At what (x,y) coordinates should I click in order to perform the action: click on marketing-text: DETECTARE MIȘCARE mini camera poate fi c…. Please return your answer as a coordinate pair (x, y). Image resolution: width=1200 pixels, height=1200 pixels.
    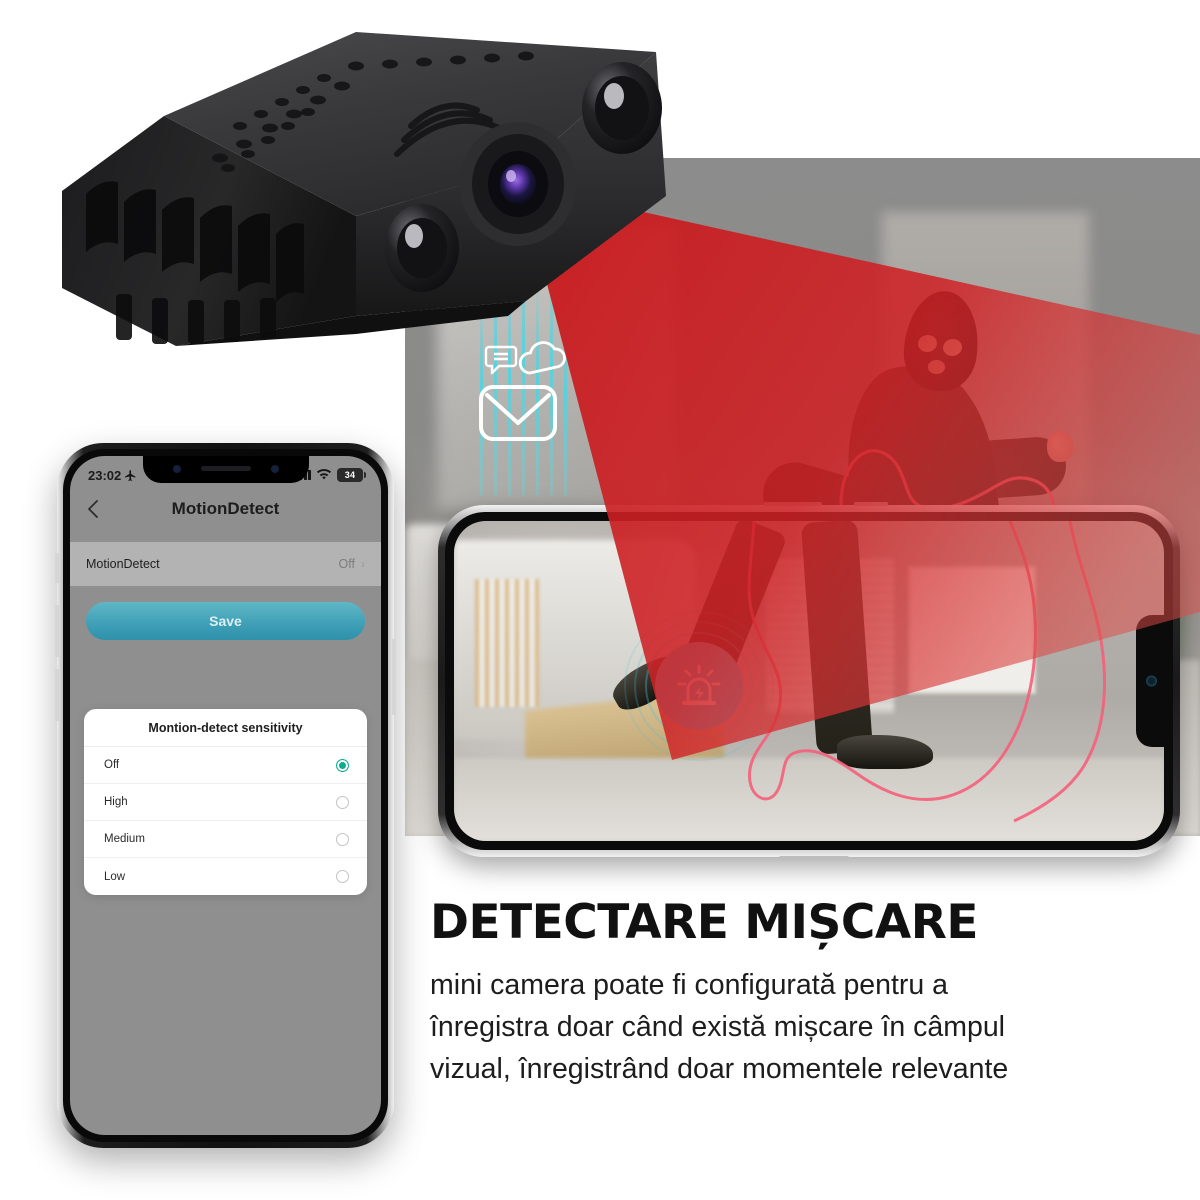
    Looking at the image, I should click on (802, 994).